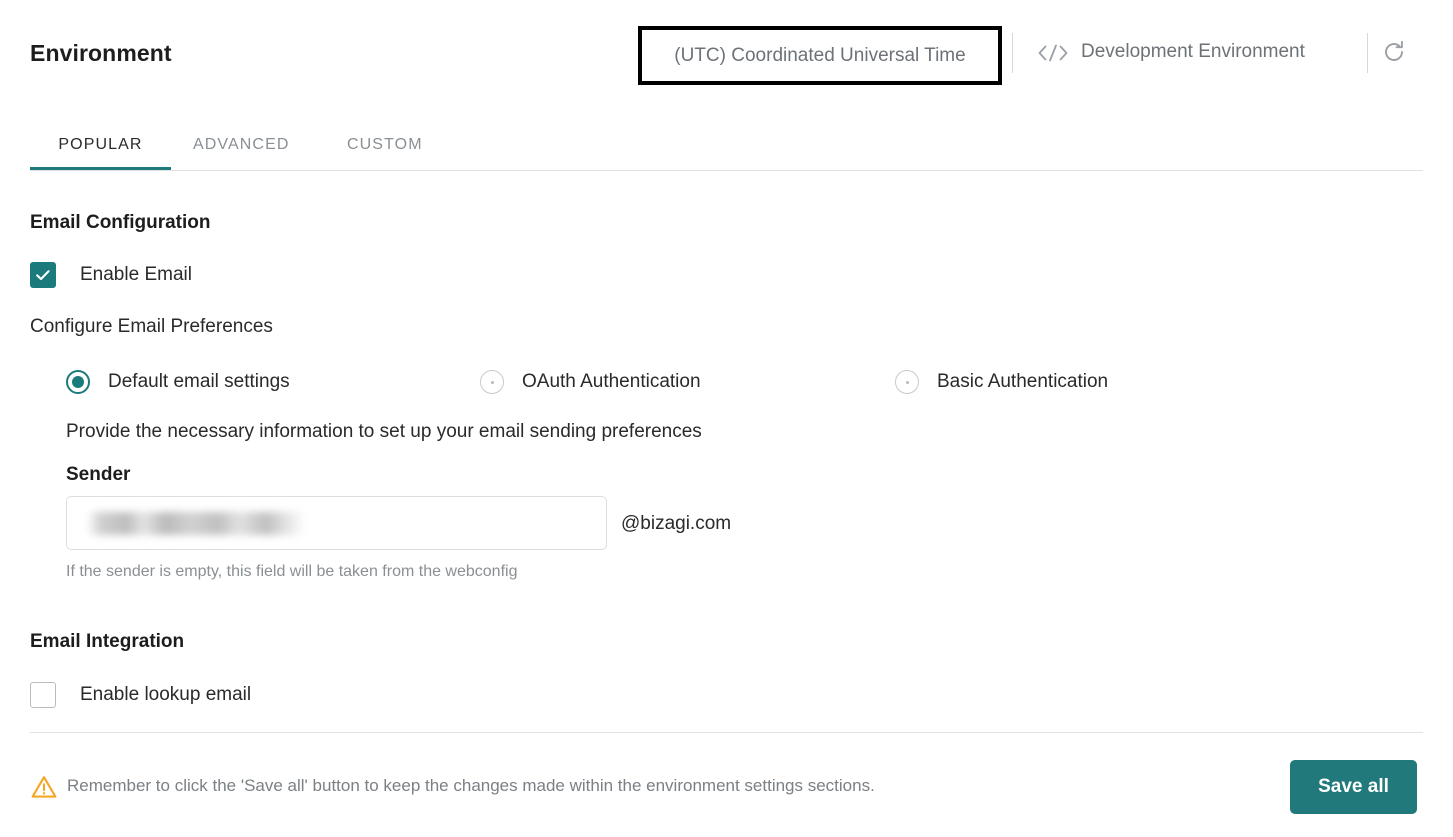  Describe the element at coordinates (611, 381) in the screenshot. I see `radio-oauth-authentication-label: OAuth Authentication` at that location.